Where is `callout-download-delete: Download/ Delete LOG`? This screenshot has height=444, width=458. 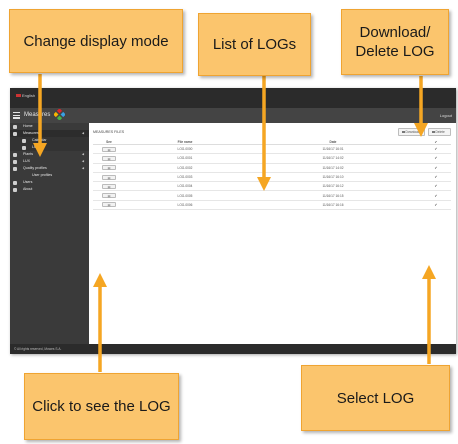 callout-download-delete: Download/ Delete LOG is located at coordinates (395, 42).